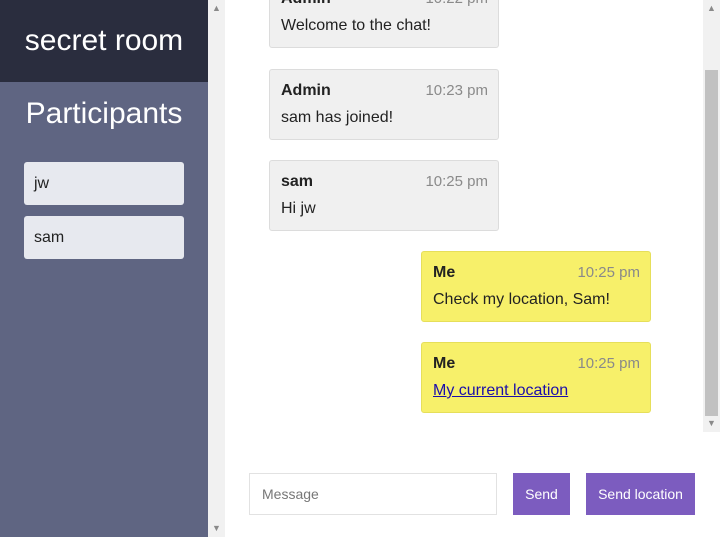  What do you see at coordinates (104, 113) in the screenshot?
I see `participants-heading: Participants` at bounding box center [104, 113].